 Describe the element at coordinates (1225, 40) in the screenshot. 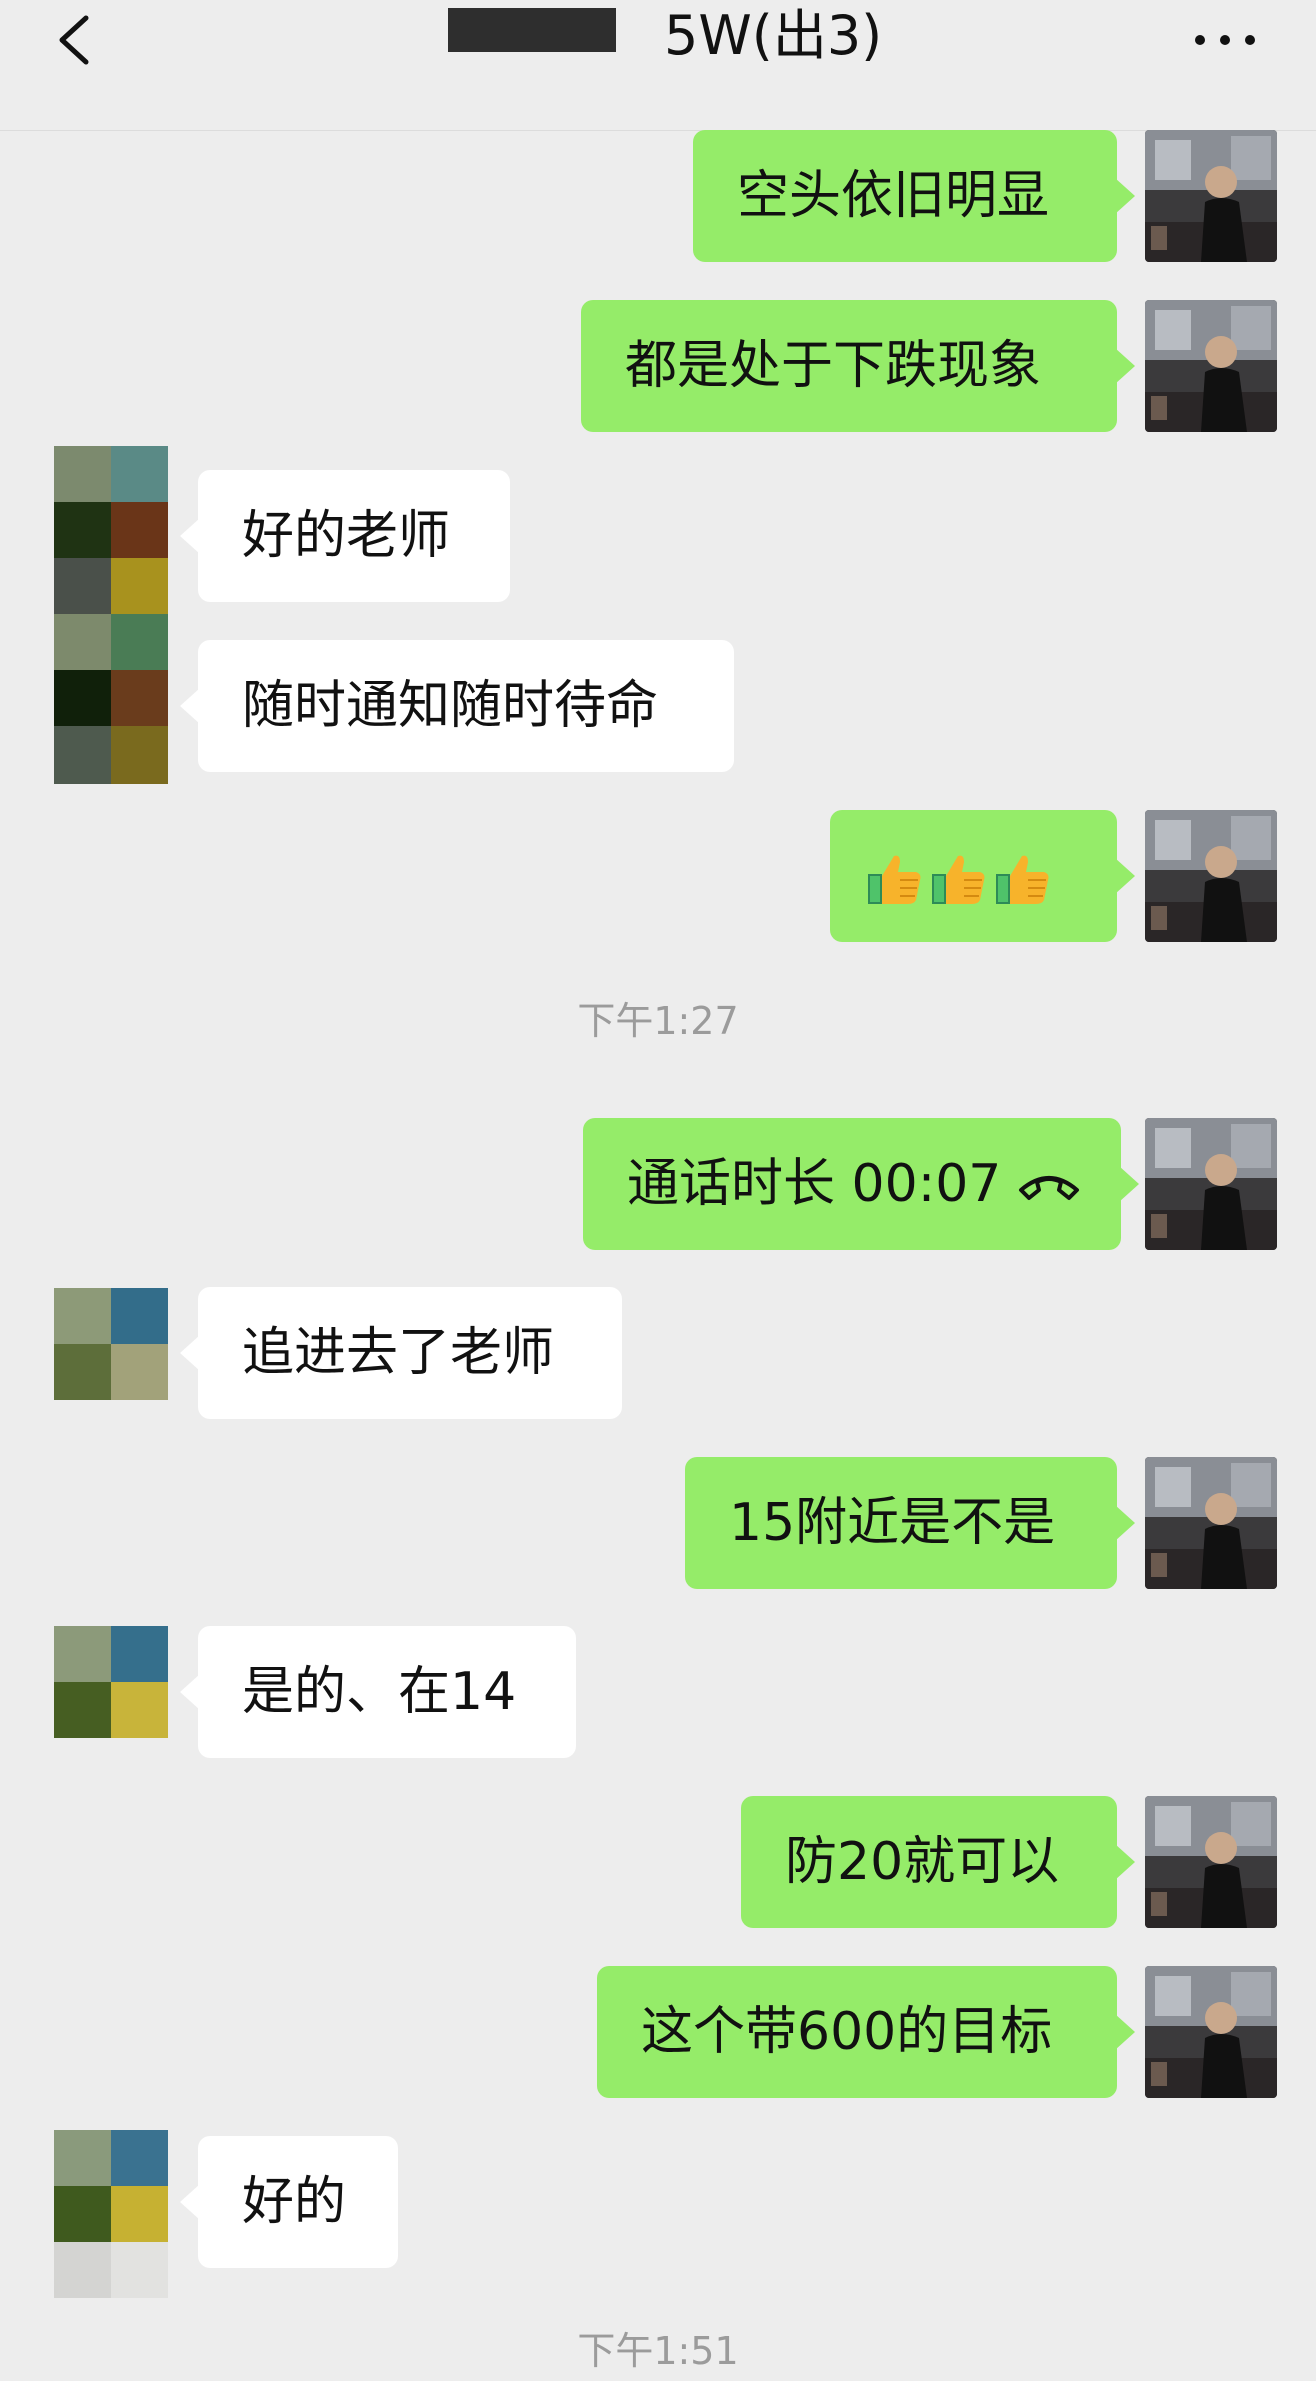

I see `more-icon` at that location.